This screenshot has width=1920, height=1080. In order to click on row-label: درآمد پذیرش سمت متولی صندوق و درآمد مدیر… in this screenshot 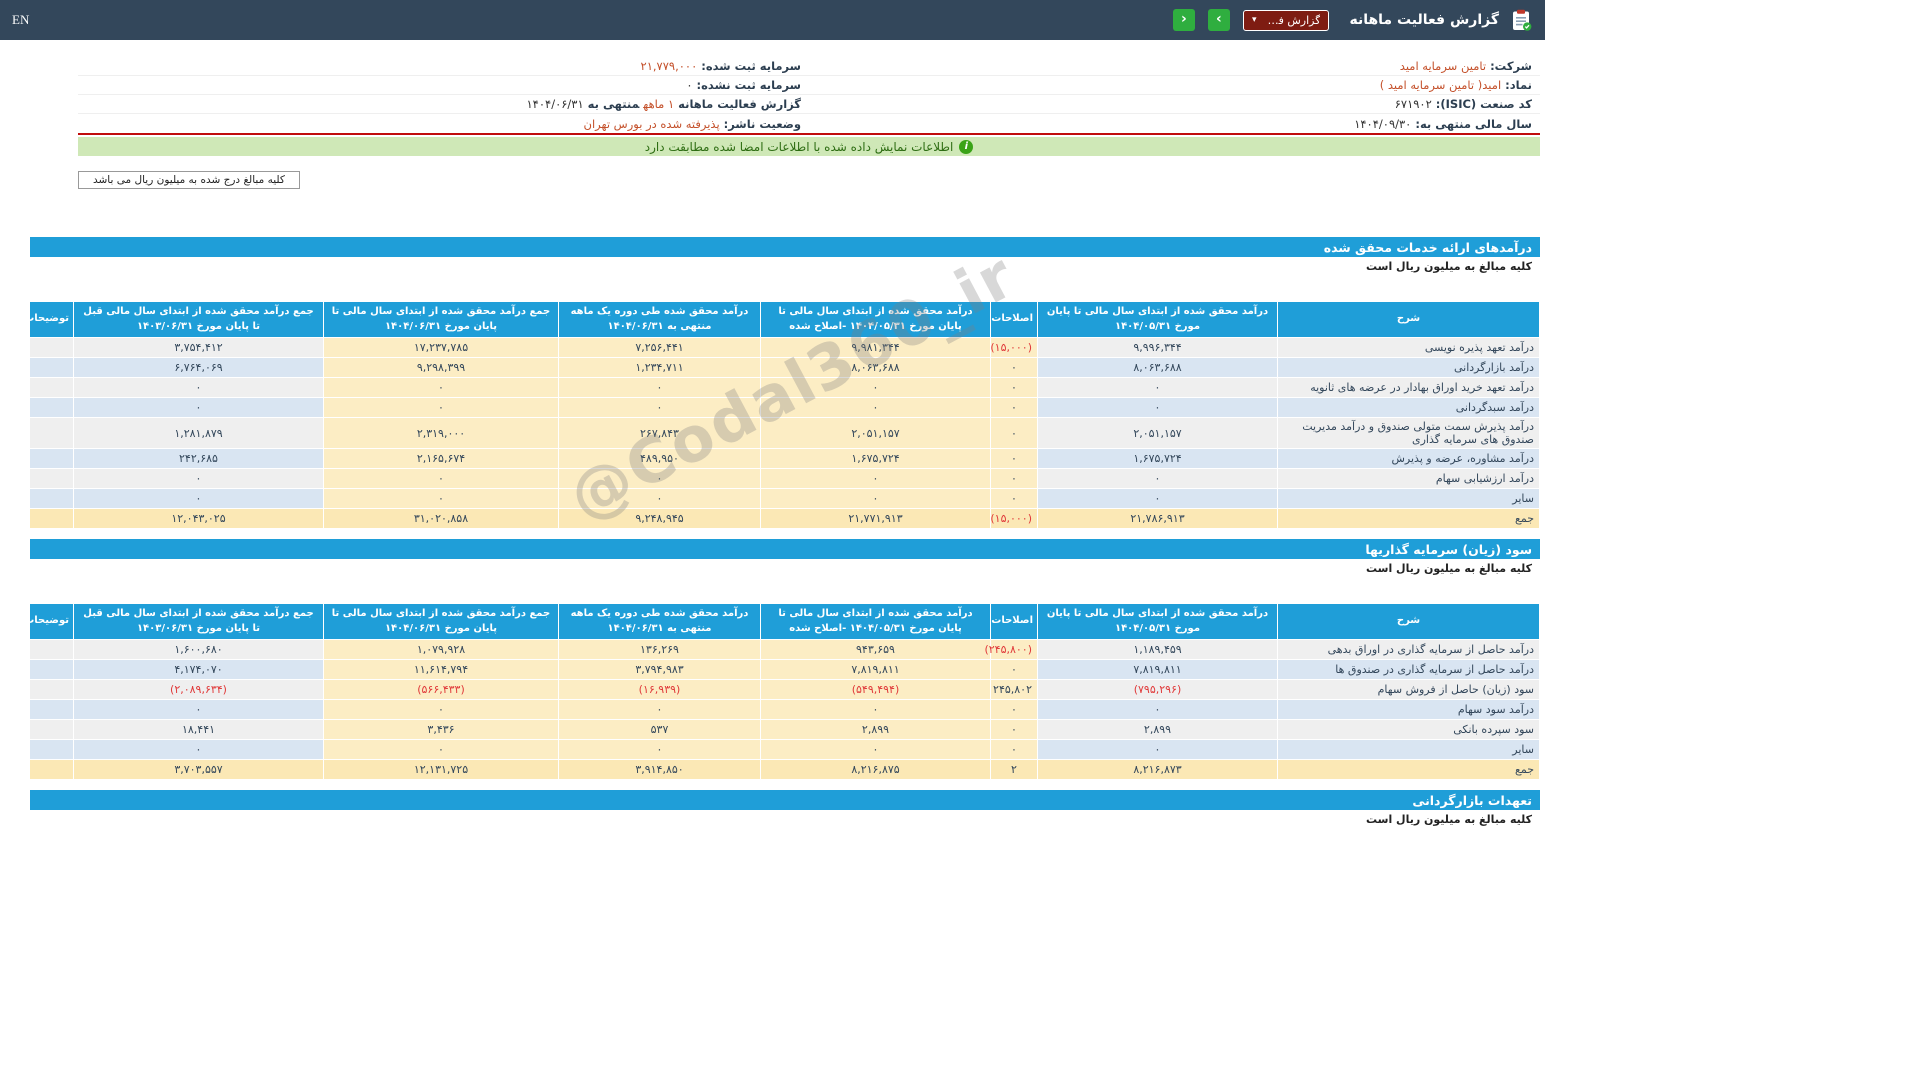, I will do `click(1408, 433)`.